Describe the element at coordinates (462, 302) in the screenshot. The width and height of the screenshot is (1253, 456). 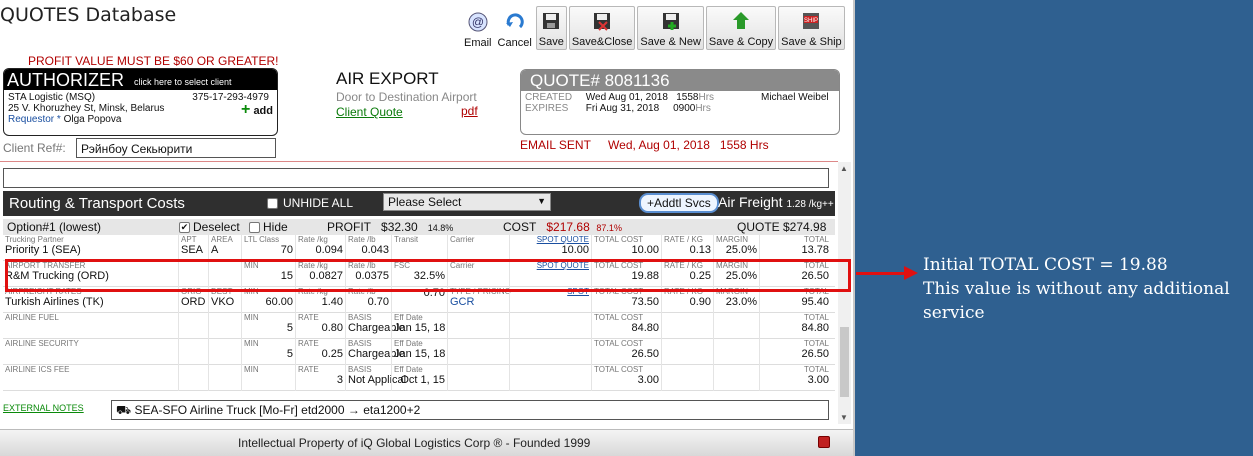
I see `cell-value: GCR` at that location.